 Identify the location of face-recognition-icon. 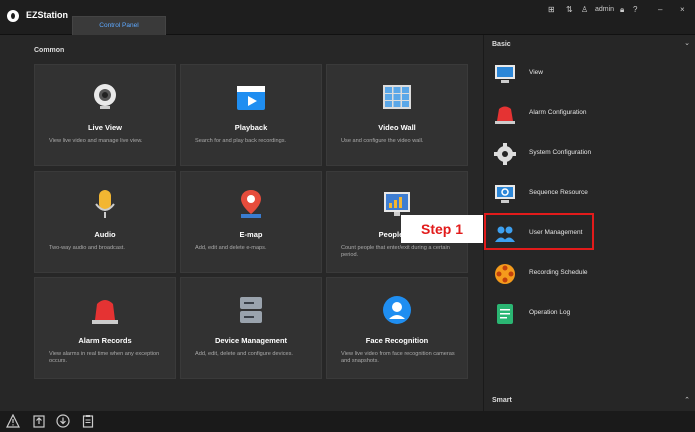
(397, 310).